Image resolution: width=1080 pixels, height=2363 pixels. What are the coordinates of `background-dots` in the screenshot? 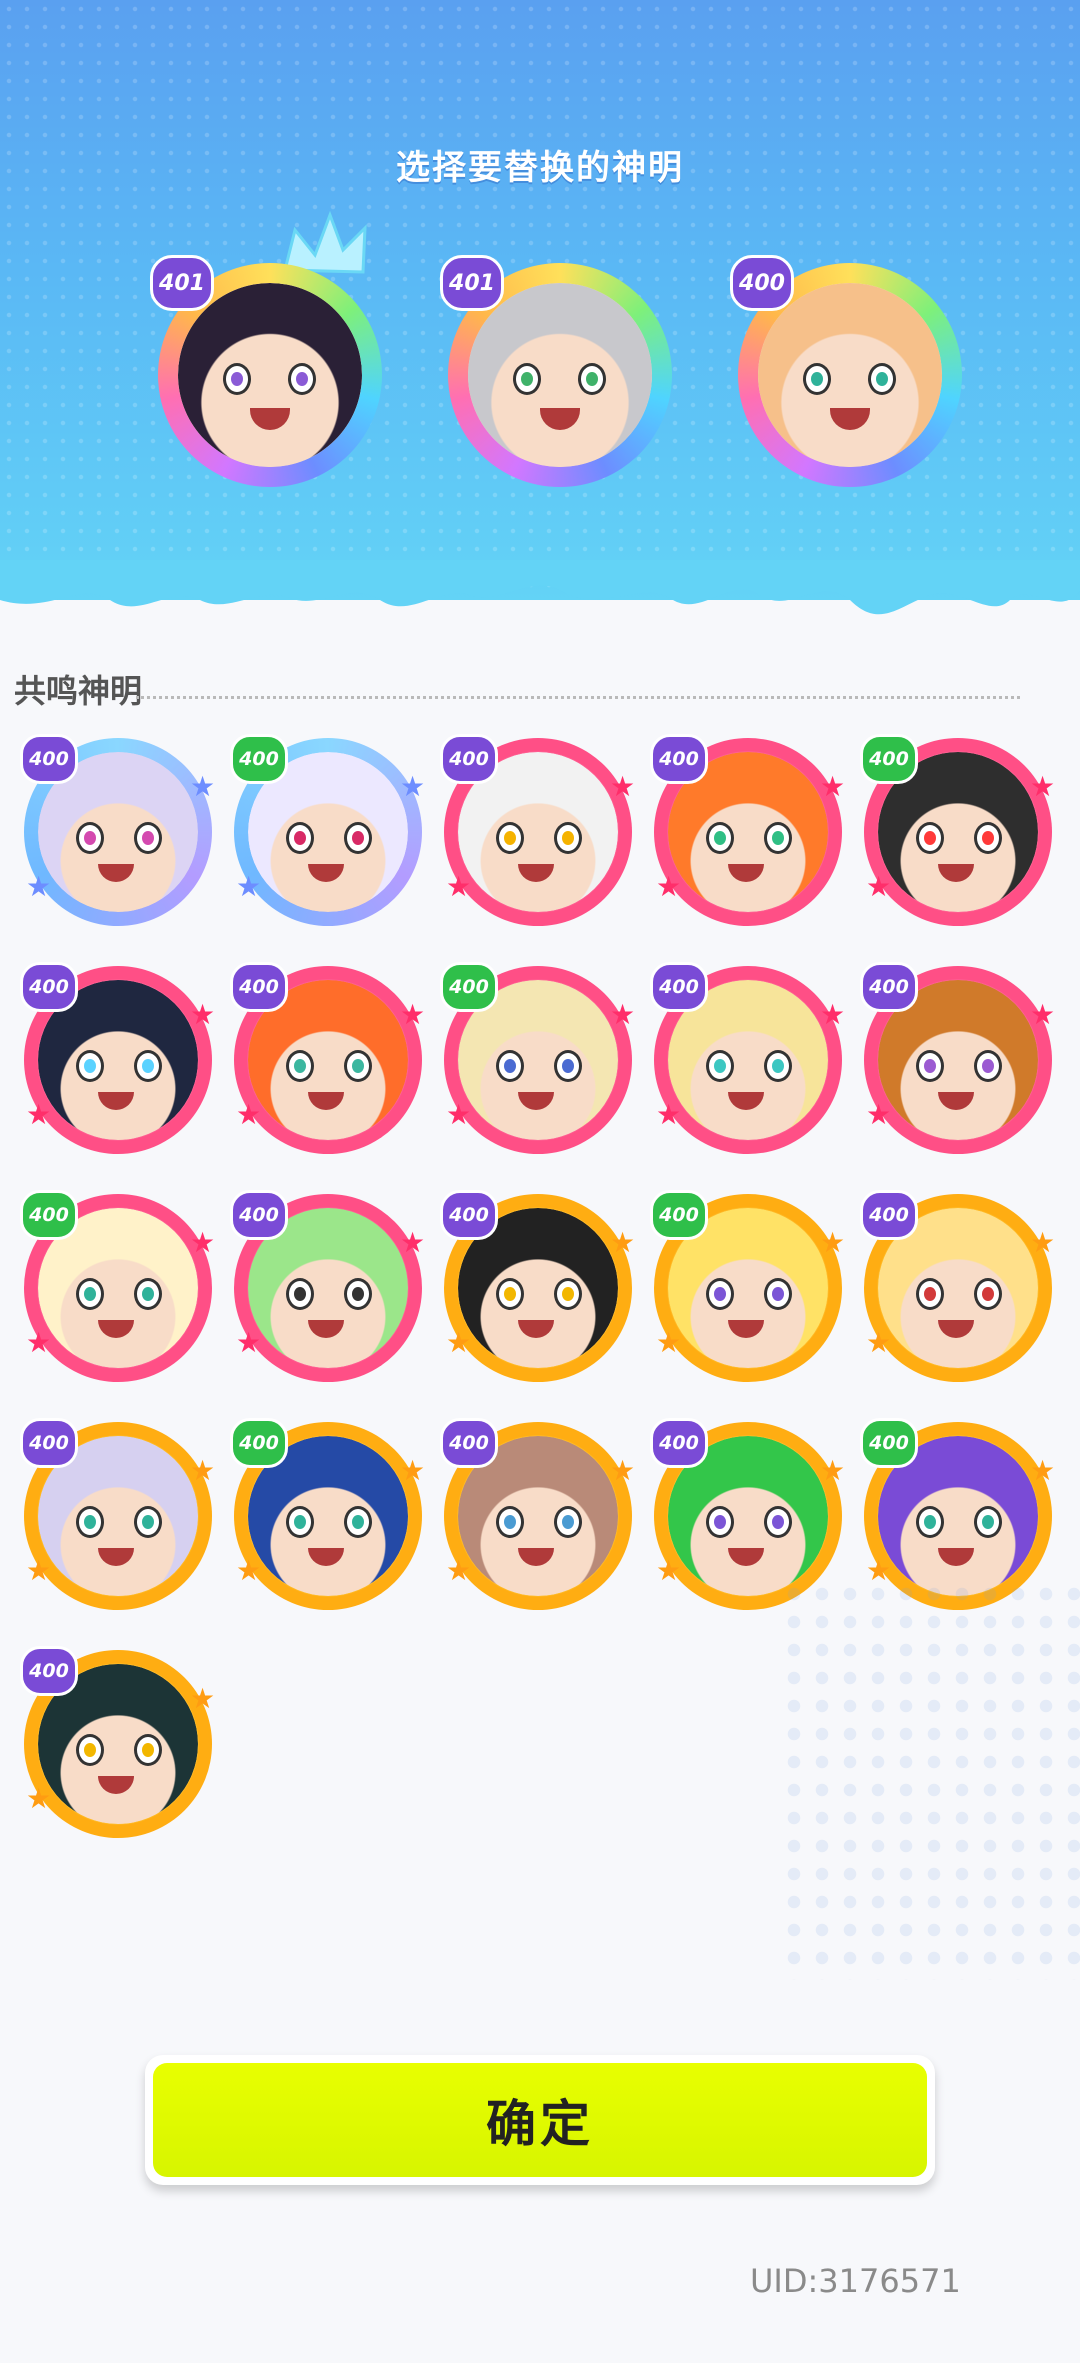 It's located at (930, 1780).